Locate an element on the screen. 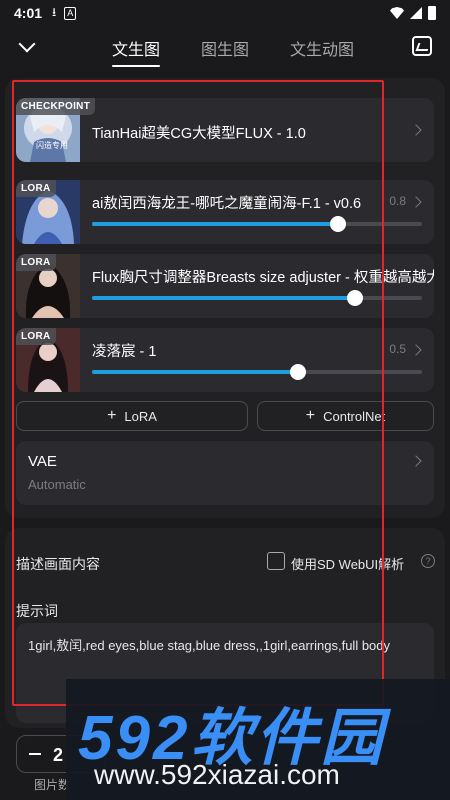 This screenshot has height=800, width=450. add-controlnet-button: + ControlNet is located at coordinates (345, 416).